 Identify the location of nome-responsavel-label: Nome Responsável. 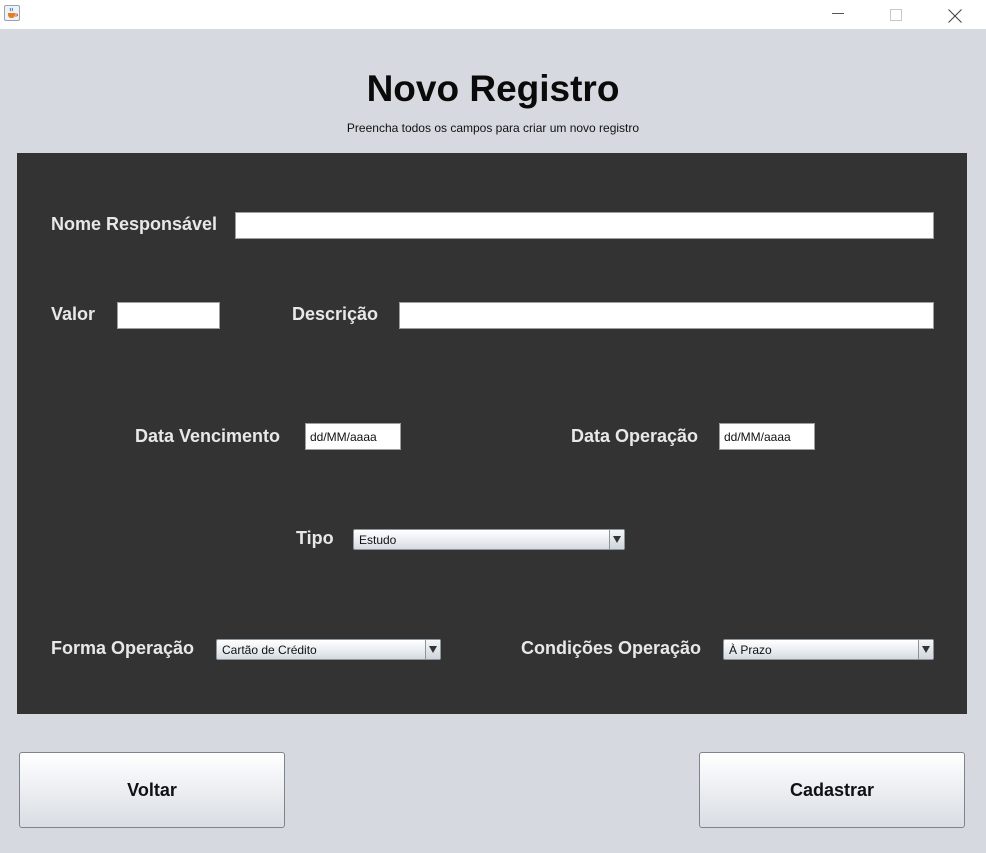
(134, 224).